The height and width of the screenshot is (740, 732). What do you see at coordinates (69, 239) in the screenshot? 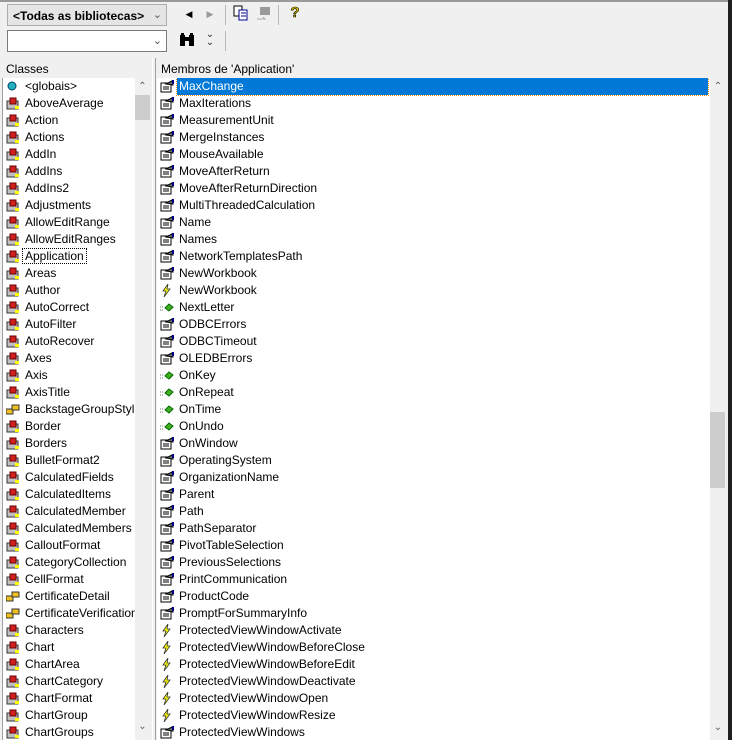
I see `class-item: AllowEditRanges` at bounding box center [69, 239].